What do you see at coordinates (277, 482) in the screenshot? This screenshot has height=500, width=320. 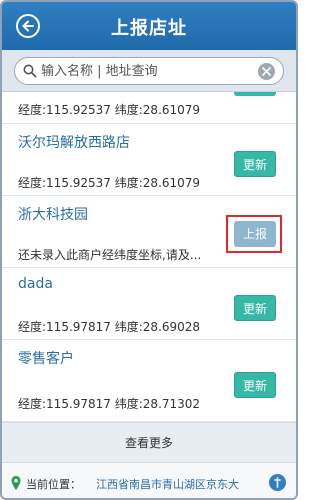 I see `locate-icon` at bounding box center [277, 482].